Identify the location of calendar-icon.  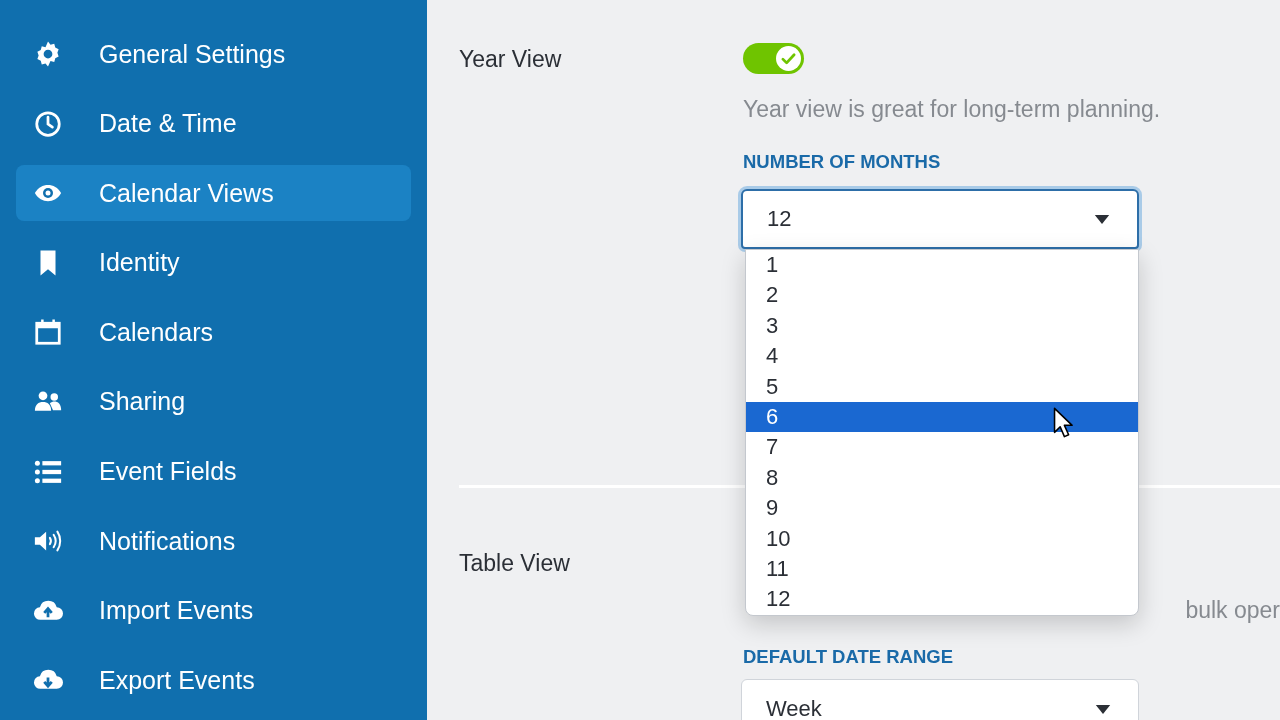
(48, 332).